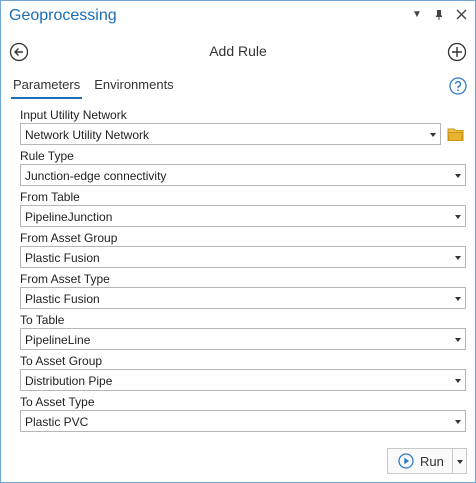  What do you see at coordinates (47, 156) in the screenshot?
I see `param-label-rule-type: Rule Type` at bounding box center [47, 156].